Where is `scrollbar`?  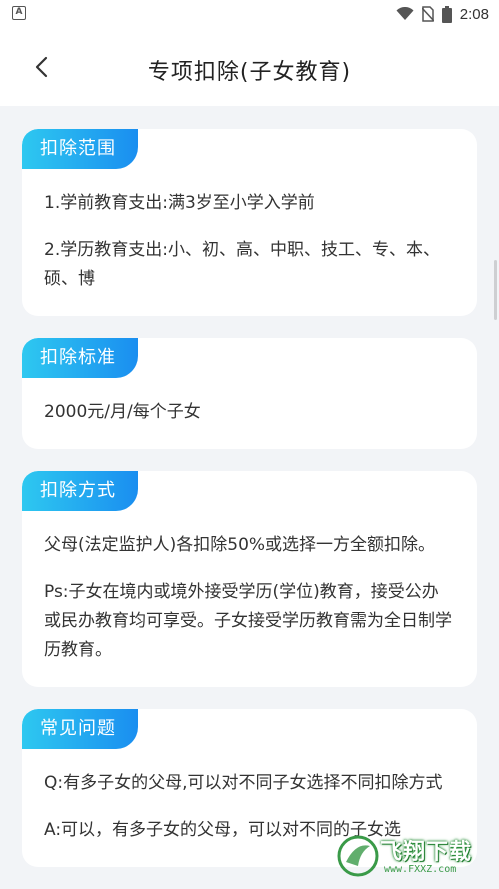 scrollbar is located at coordinates (495, 290).